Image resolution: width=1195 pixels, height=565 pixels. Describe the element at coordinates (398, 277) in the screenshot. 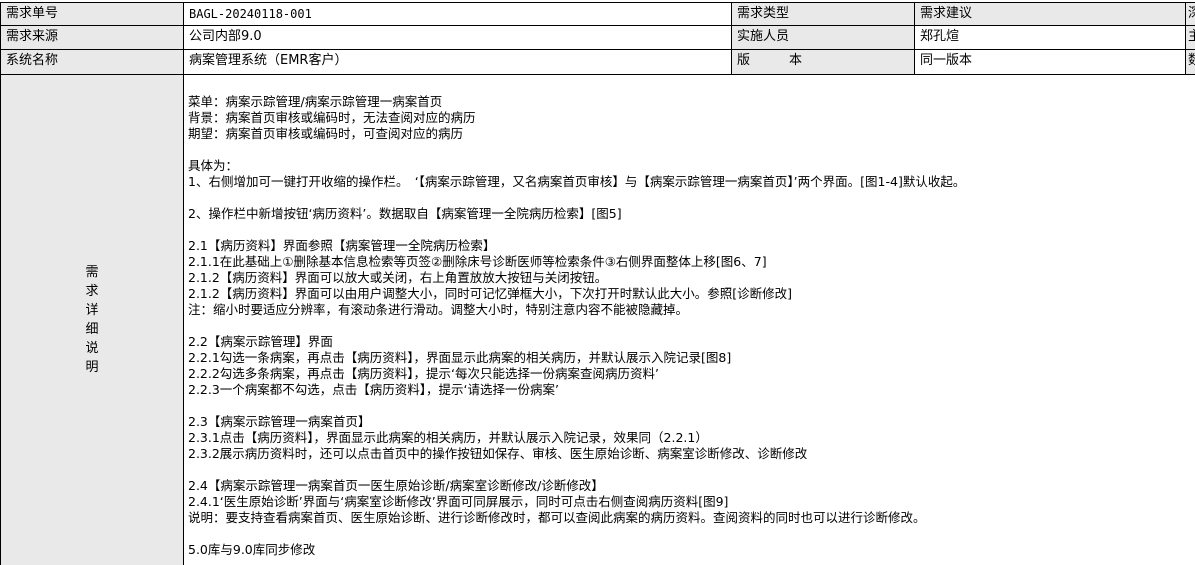

I see `detail-line: 2.1.2【病历资料】界面可以放大或关闭，右上角置放放大按钮与关闭按钮。` at that location.